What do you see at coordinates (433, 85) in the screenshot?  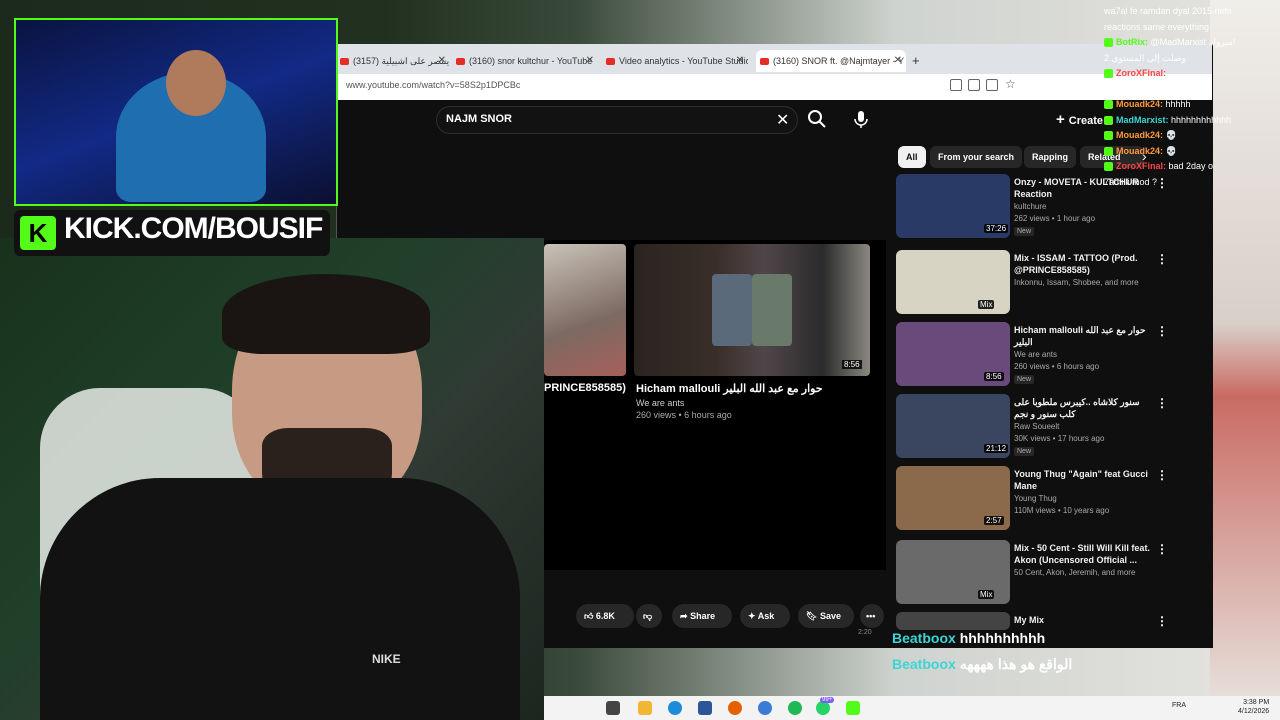 I see `url-text: www.youtube.com/watch?v=58S2p1DPCBc` at bounding box center [433, 85].